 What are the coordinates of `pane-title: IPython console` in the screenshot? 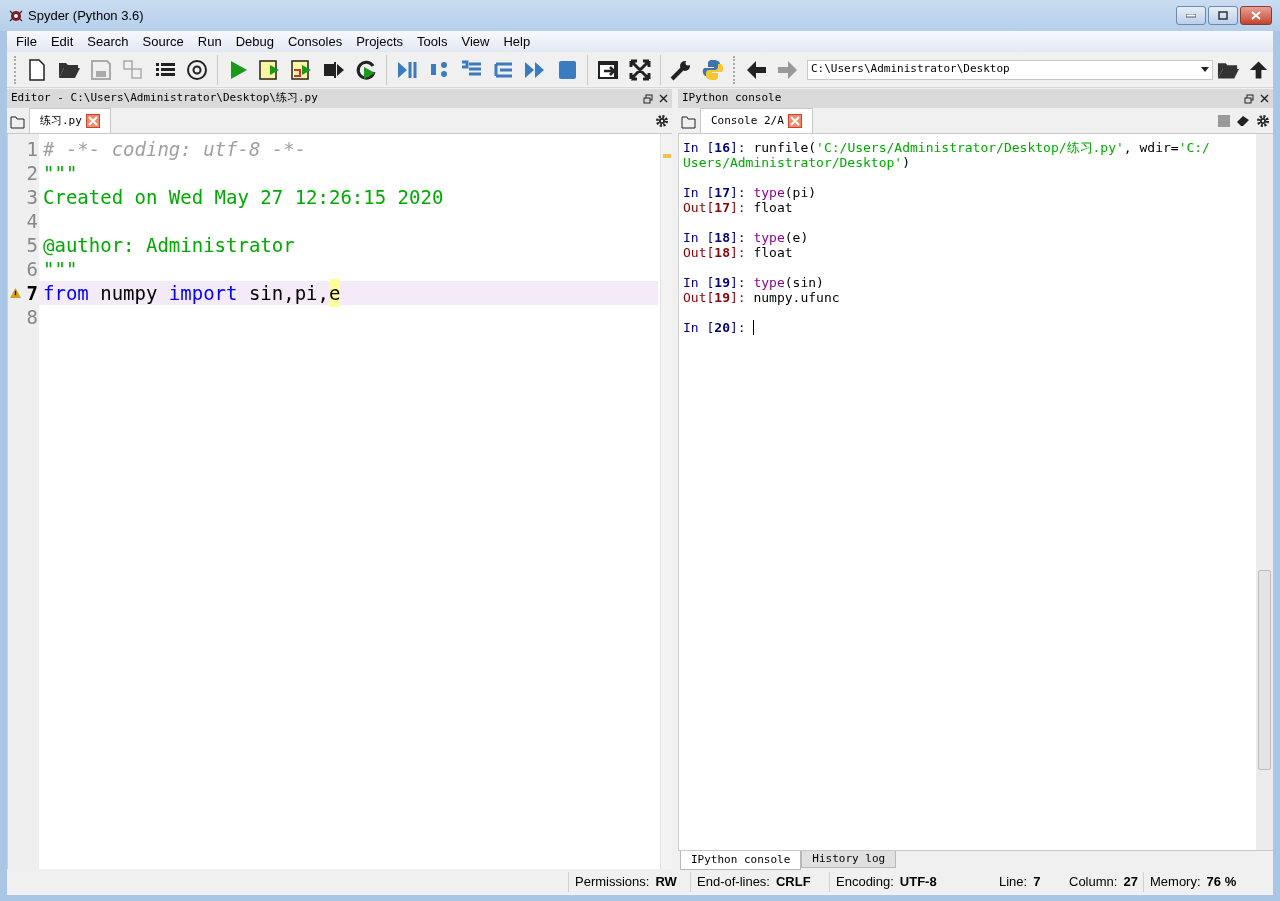 It's located at (732, 98).